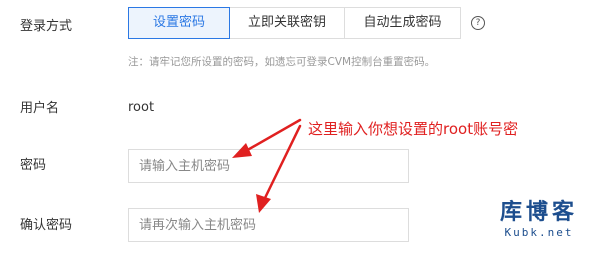 The image size is (594, 253). What do you see at coordinates (279, 168) in the screenshot?
I see `arrow-to-confirm-password` at bounding box center [279, 168].